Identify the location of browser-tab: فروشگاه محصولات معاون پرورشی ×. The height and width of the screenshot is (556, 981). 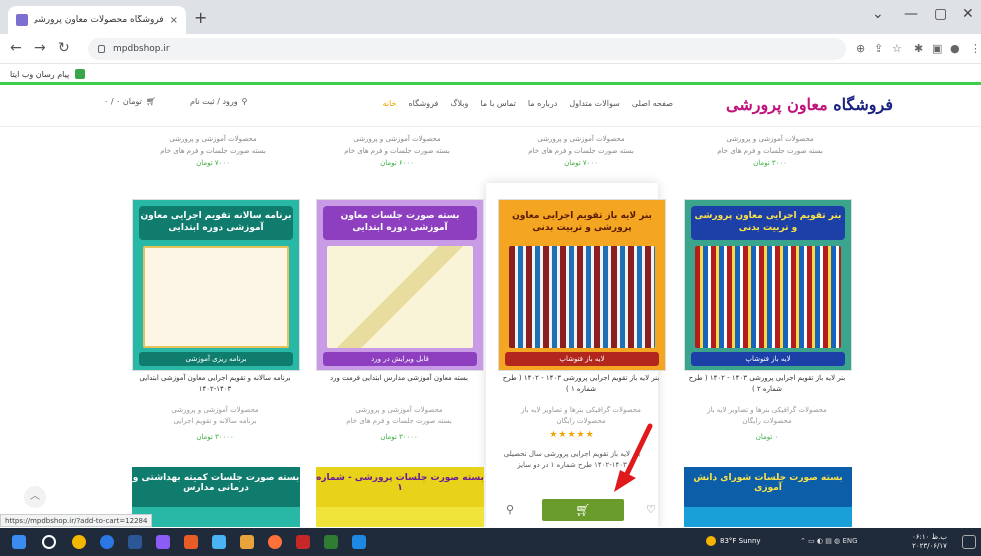
(97, 20).